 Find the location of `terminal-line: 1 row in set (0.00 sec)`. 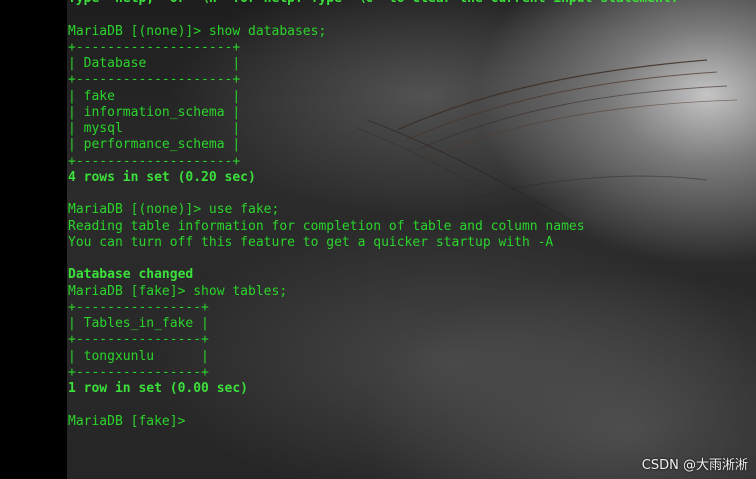

terminal-line: 1 row in set (0.00 sec) is located at coordinates (158, 388).